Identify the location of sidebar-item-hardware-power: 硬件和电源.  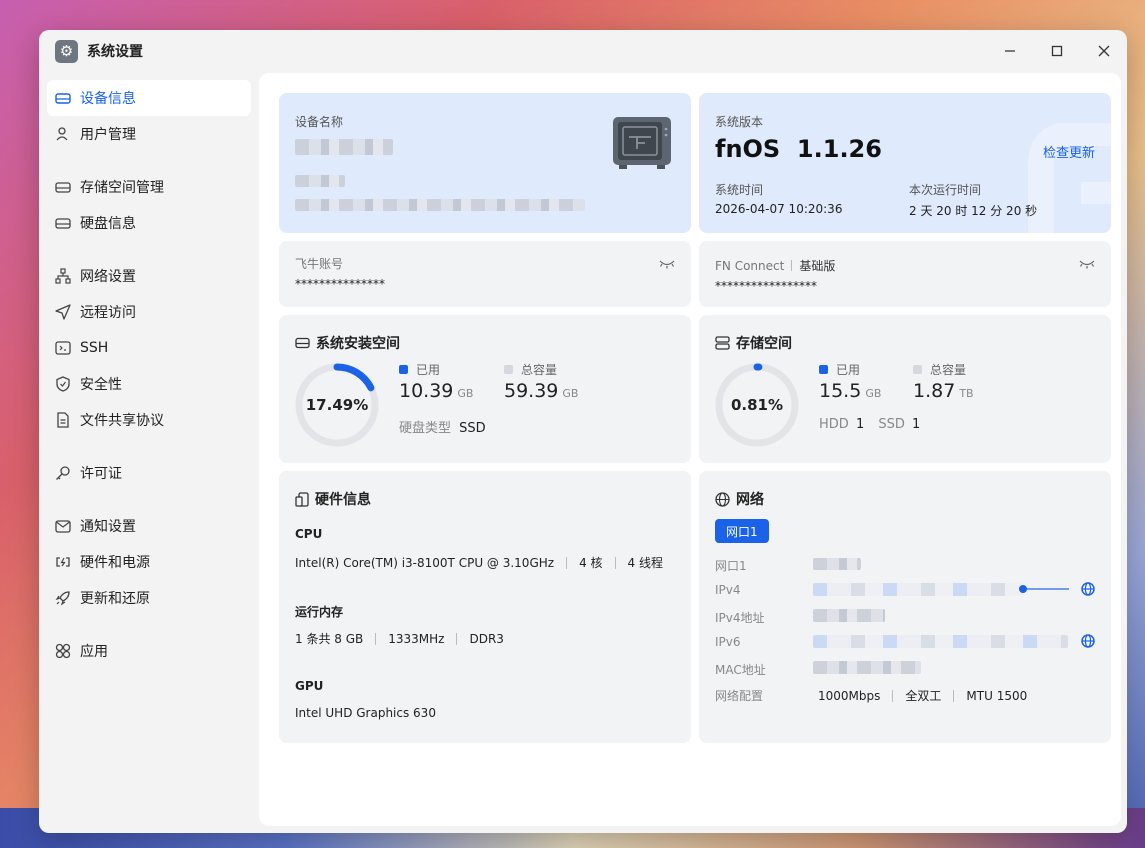
(149, 562).